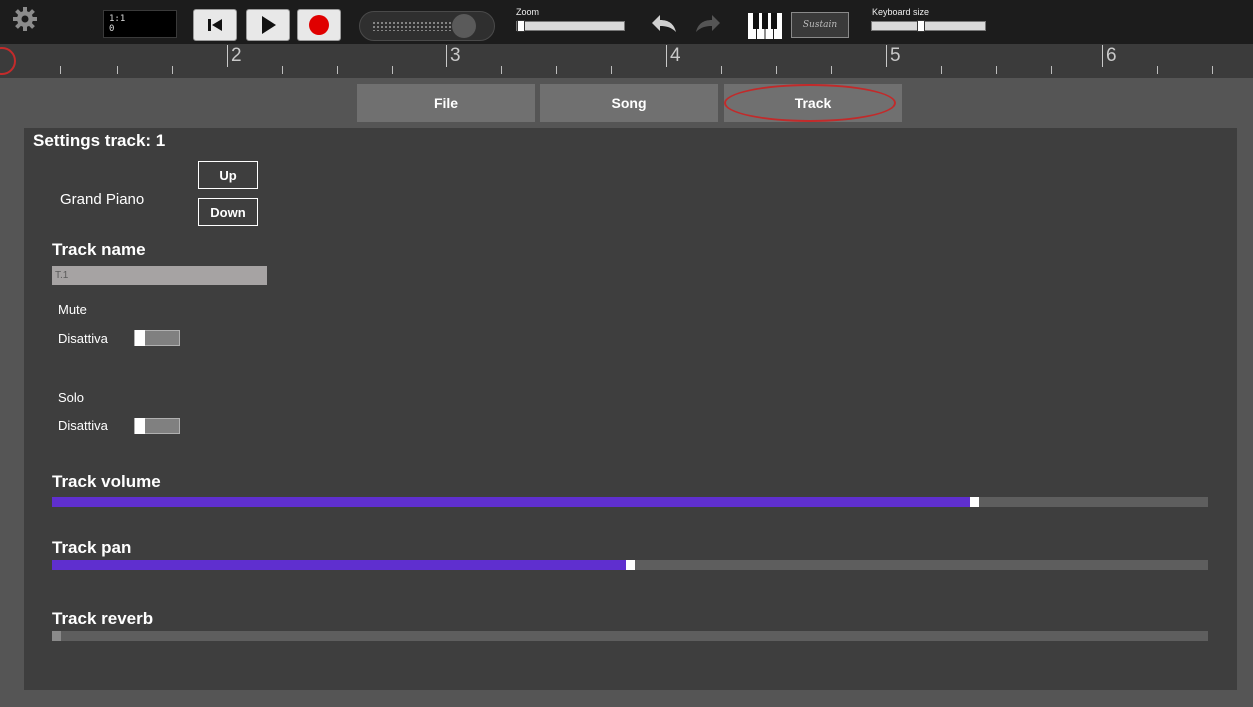 This screenshot has width=1253, height=707. What do you see at coordinates (626, 61) in the screenshot?
I see `timeline-ruler: 2 3 4 5 6` at bounding box center [626, 61].